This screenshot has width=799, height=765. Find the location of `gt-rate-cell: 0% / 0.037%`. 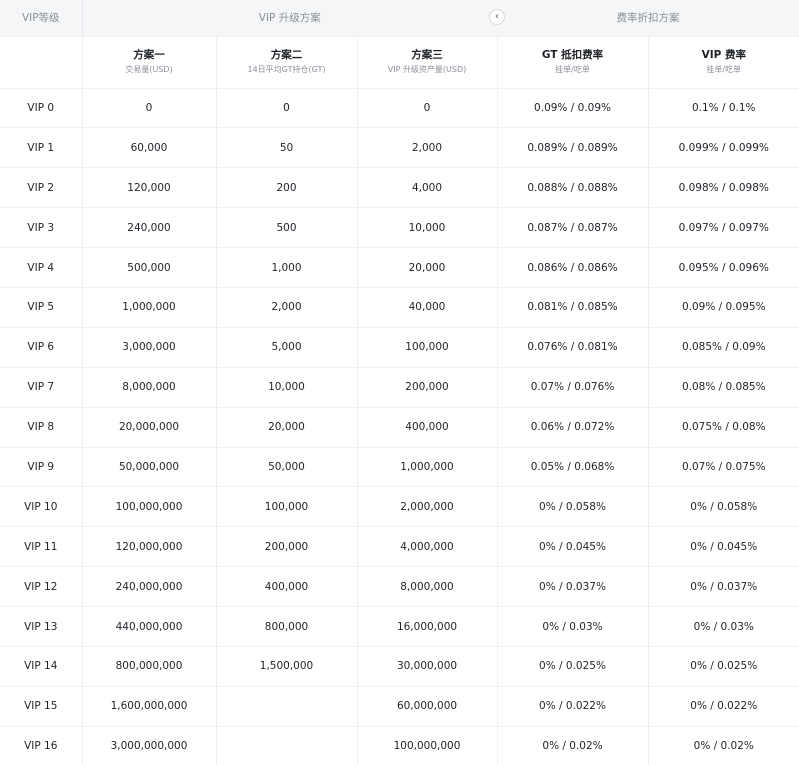

gt-rate-cell: 0% / 0.037% is located at coordinates (573, 587).